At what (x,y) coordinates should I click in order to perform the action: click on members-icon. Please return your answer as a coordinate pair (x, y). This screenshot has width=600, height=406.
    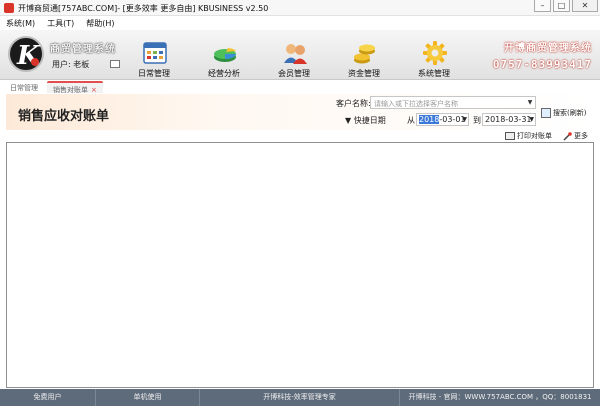
    Looking at the image, I should click on (295, 54).